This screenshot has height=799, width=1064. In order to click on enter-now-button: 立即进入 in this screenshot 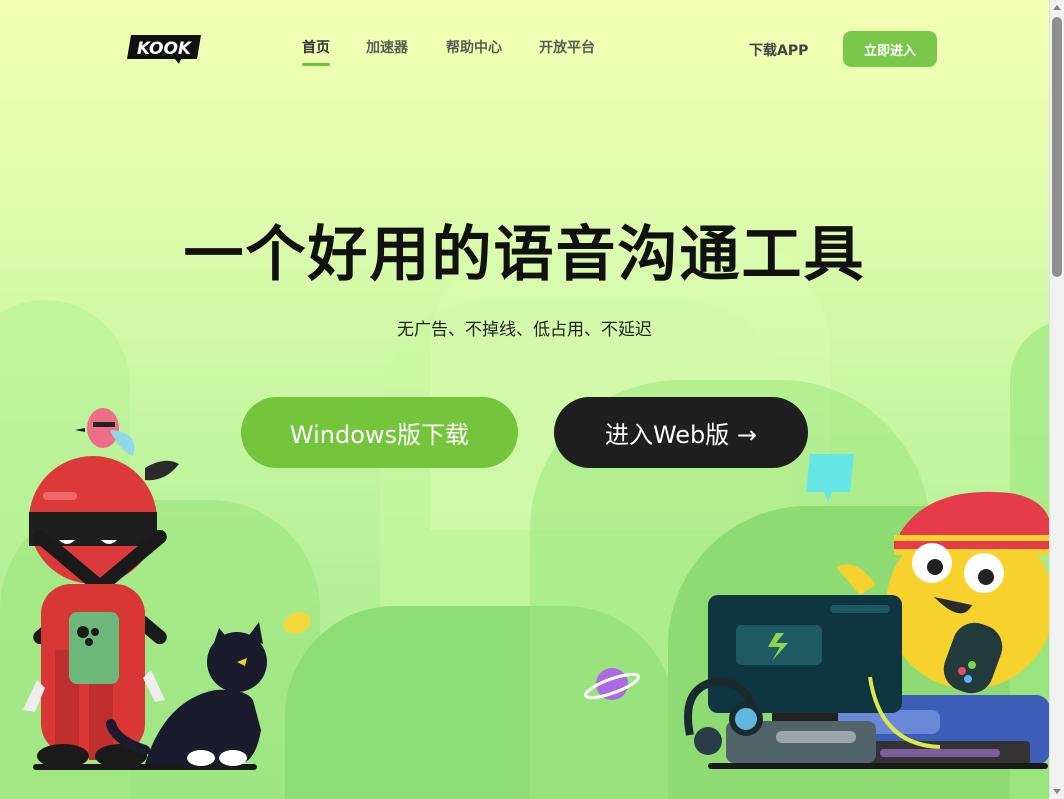, I will do `click(890, 49)`.